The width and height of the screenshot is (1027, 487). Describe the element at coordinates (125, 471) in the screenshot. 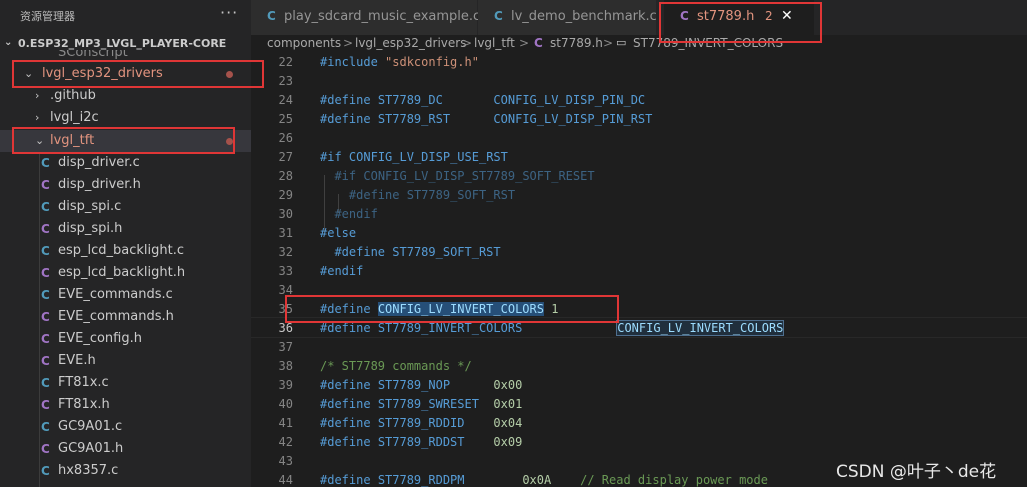

I see `tree-file: Chx8357.c` at that location.